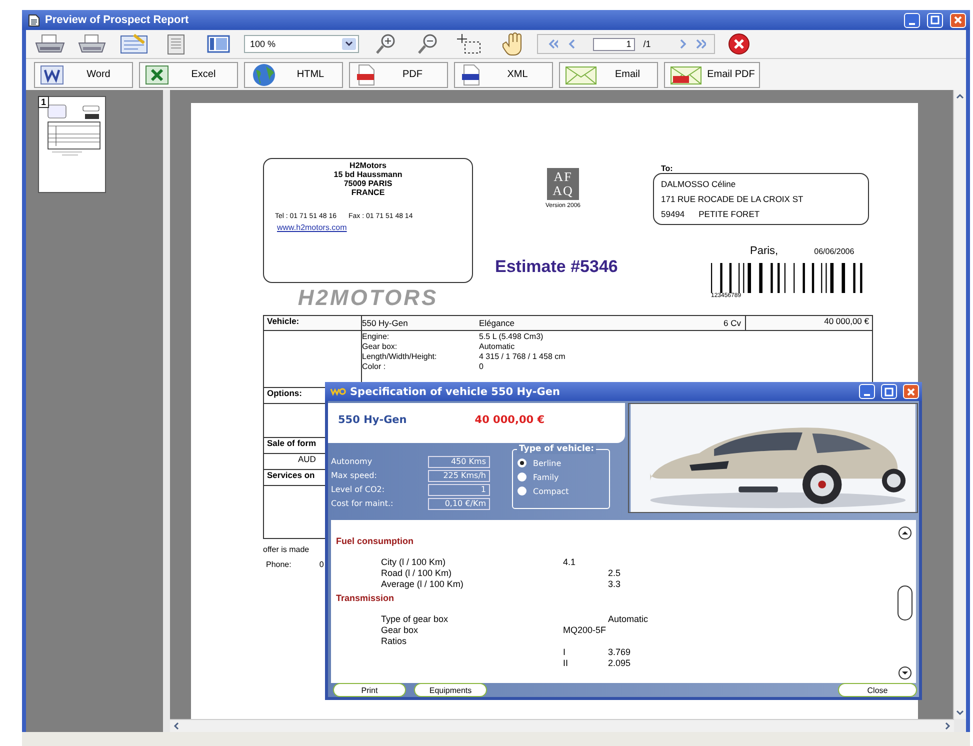  I want to click on estimate-title: Estimate #5346, so click(556, 267).